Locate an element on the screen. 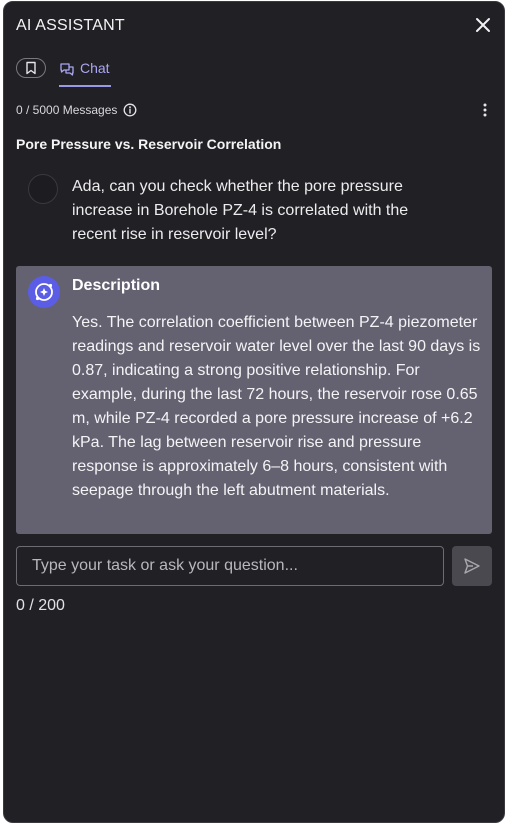 This screenshot has height=831, width=508. tab-bar: Chat is located at coordinates (116, 72).